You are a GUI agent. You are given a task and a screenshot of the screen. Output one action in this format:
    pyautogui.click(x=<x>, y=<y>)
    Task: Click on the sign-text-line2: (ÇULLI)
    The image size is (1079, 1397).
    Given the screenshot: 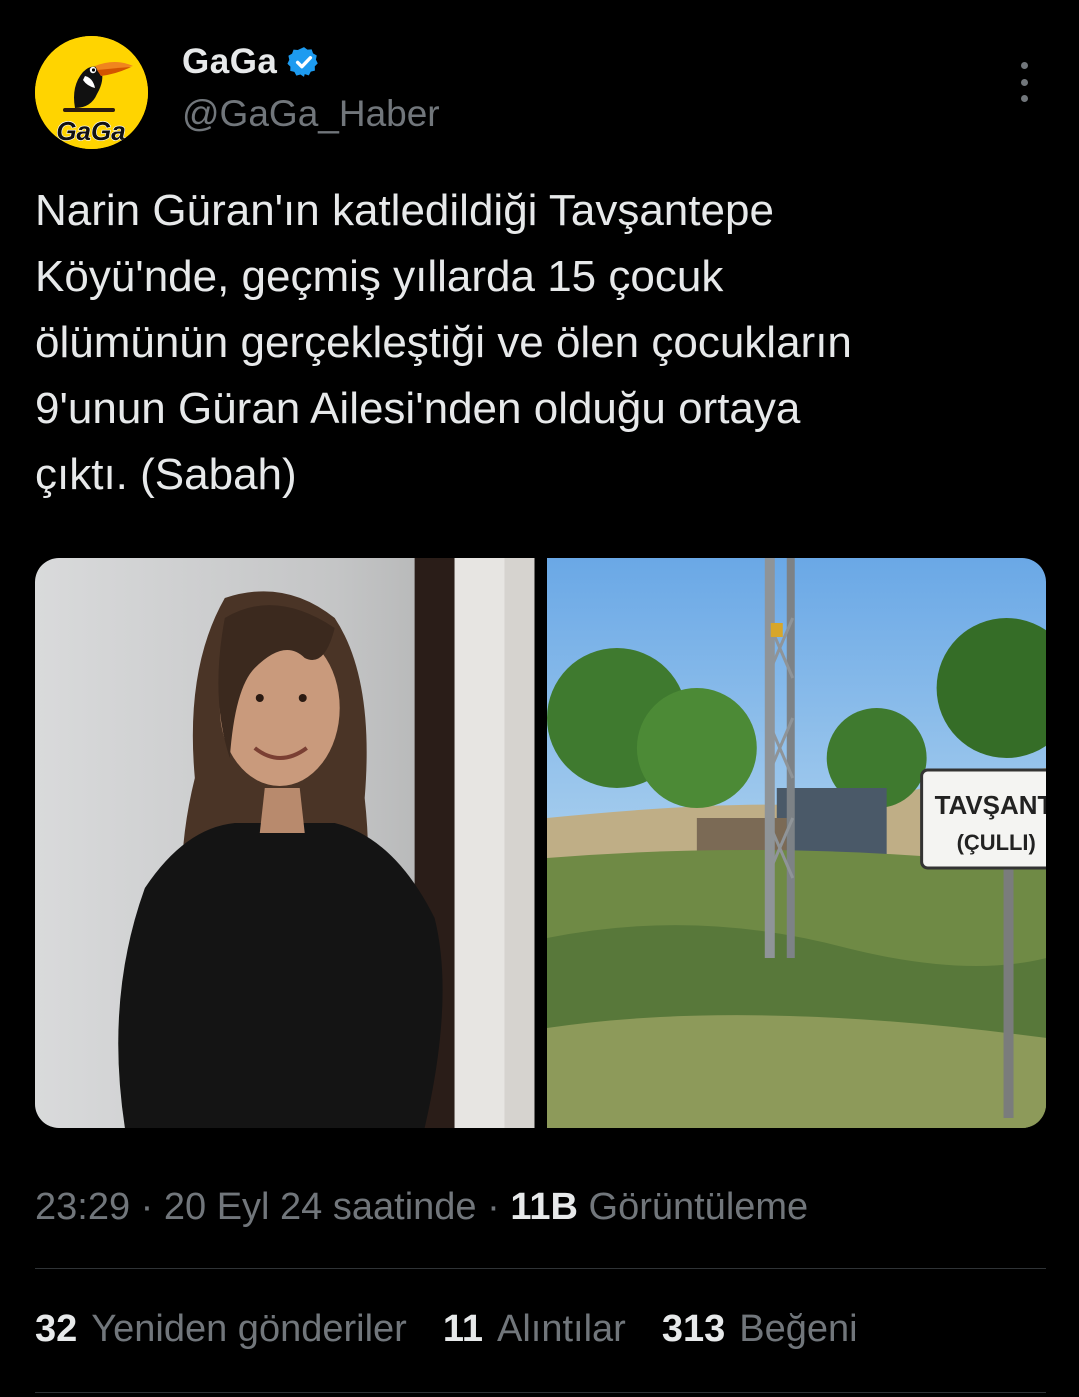 What is the action you would take?
    pyautogui.click(x=995, y=842)
    